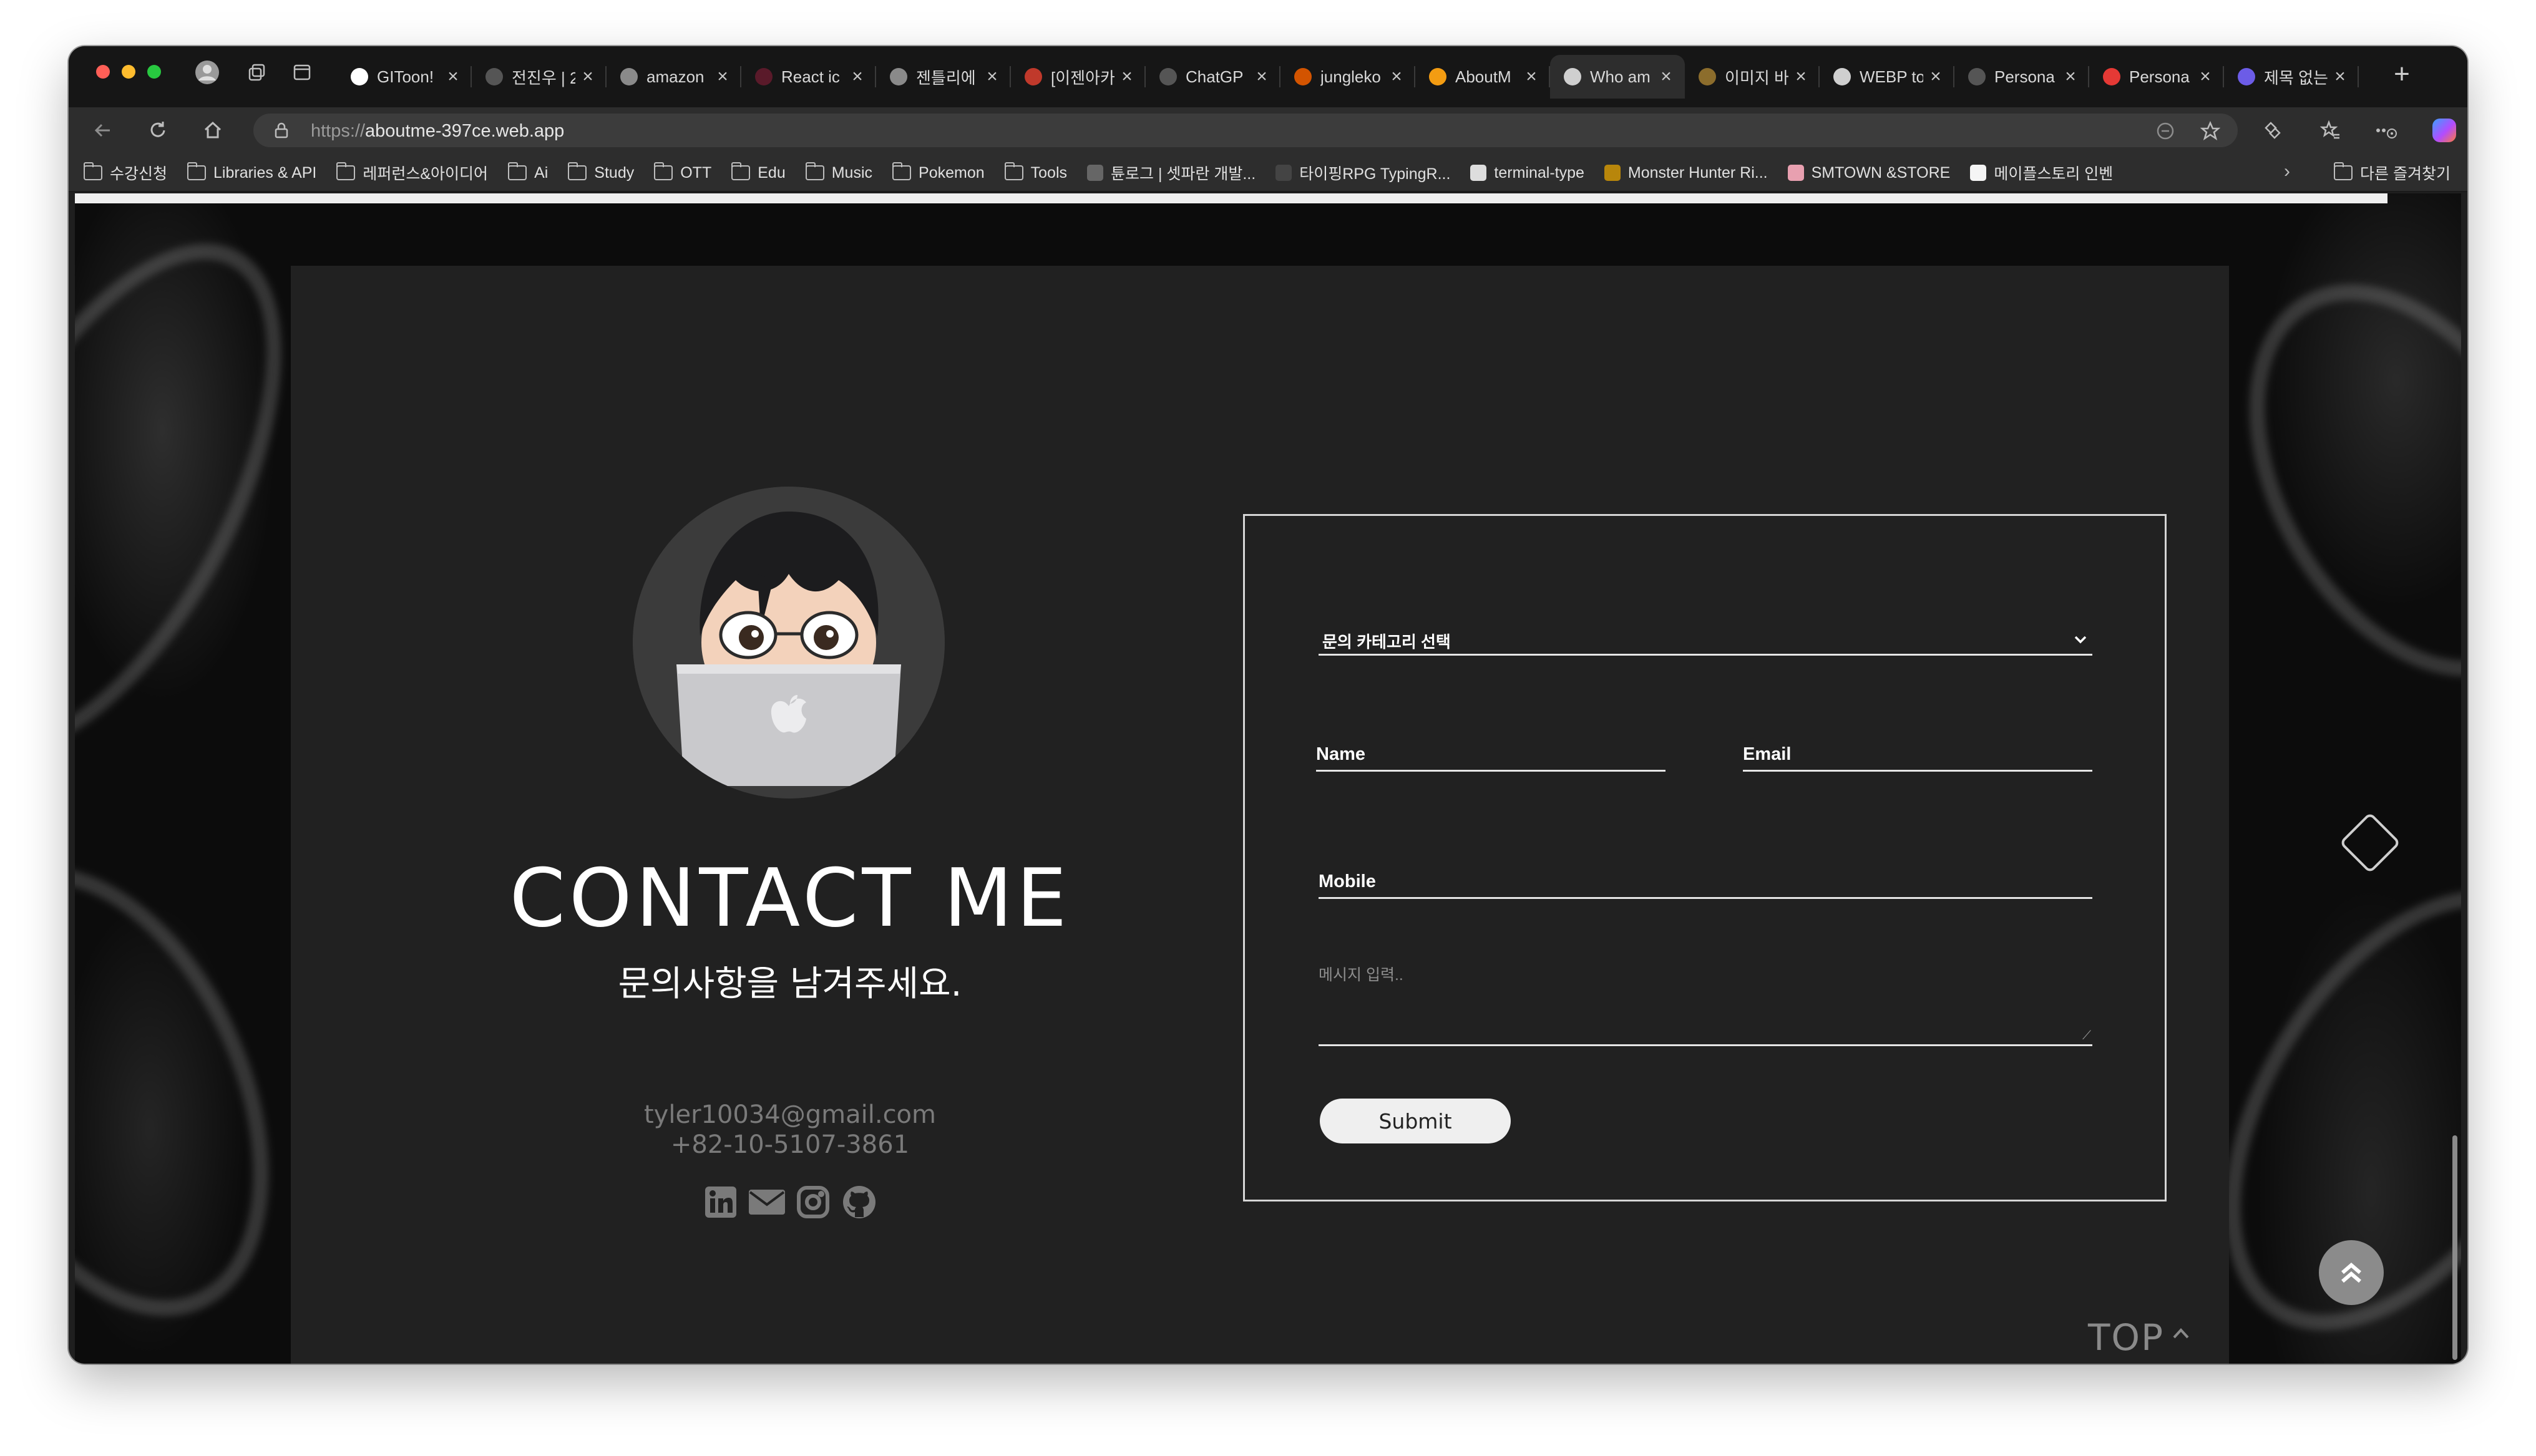  What do you see at coordinates (1887, 77) in the screenshot?
I see `browser-tab: WEBP to ×` at bounding box center [1887, 77].